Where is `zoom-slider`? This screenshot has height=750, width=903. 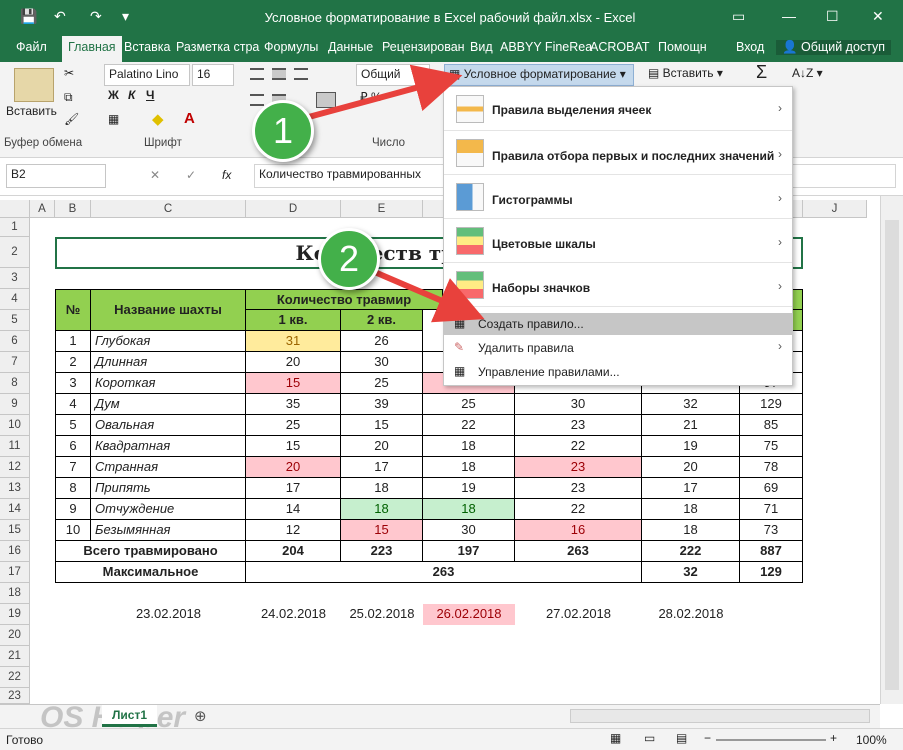
zoom-slider is located at coordinates (771, 740).